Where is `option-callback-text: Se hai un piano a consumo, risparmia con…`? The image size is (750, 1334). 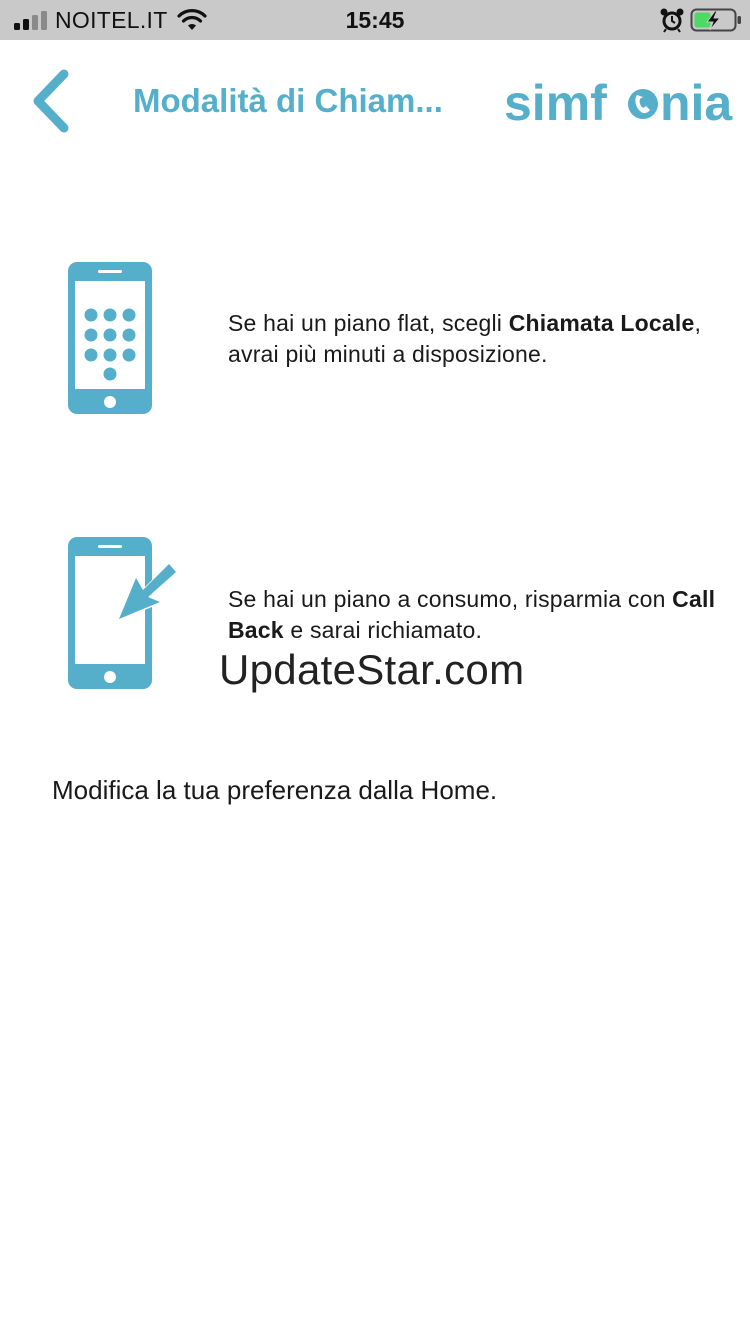 option-callback-text: Se hai un piano a consumo, risparmia con… is located at coordinates (472, 614).